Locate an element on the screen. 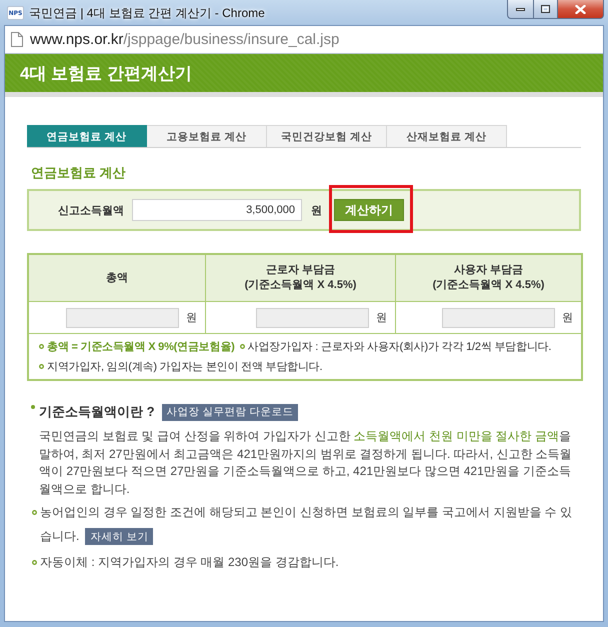 This screenshot has height=627, width=608. details-button: 자세히 보기 is located at coordinates (119, 537).